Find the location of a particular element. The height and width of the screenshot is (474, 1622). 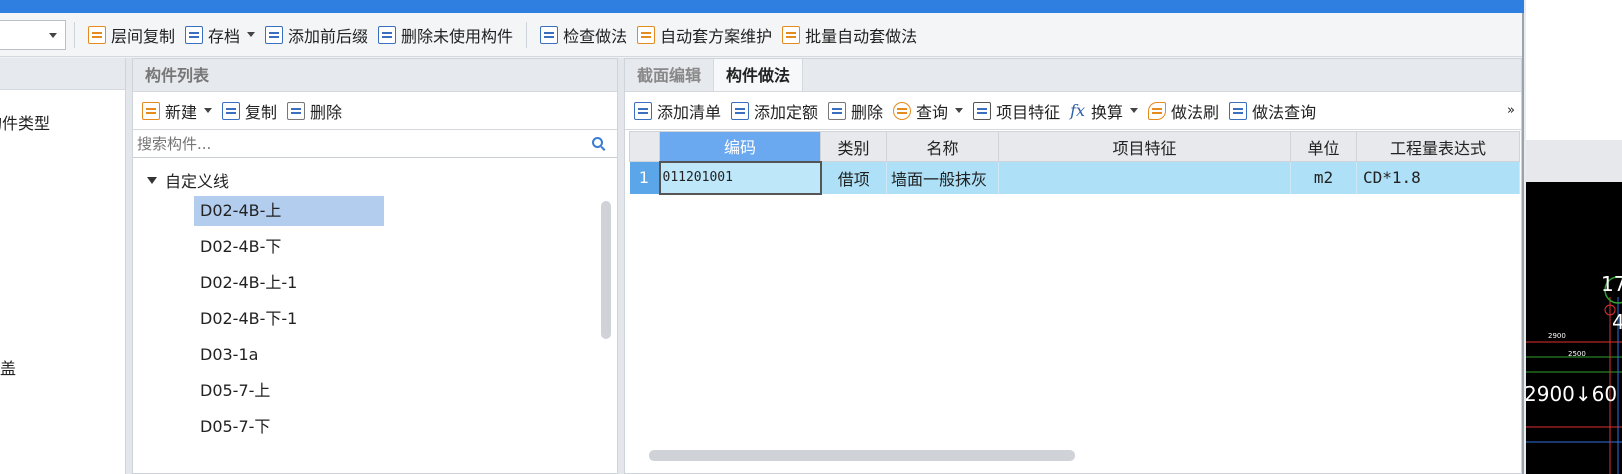

check-method-button: 检查做法 is located at coordinates (583, 35).